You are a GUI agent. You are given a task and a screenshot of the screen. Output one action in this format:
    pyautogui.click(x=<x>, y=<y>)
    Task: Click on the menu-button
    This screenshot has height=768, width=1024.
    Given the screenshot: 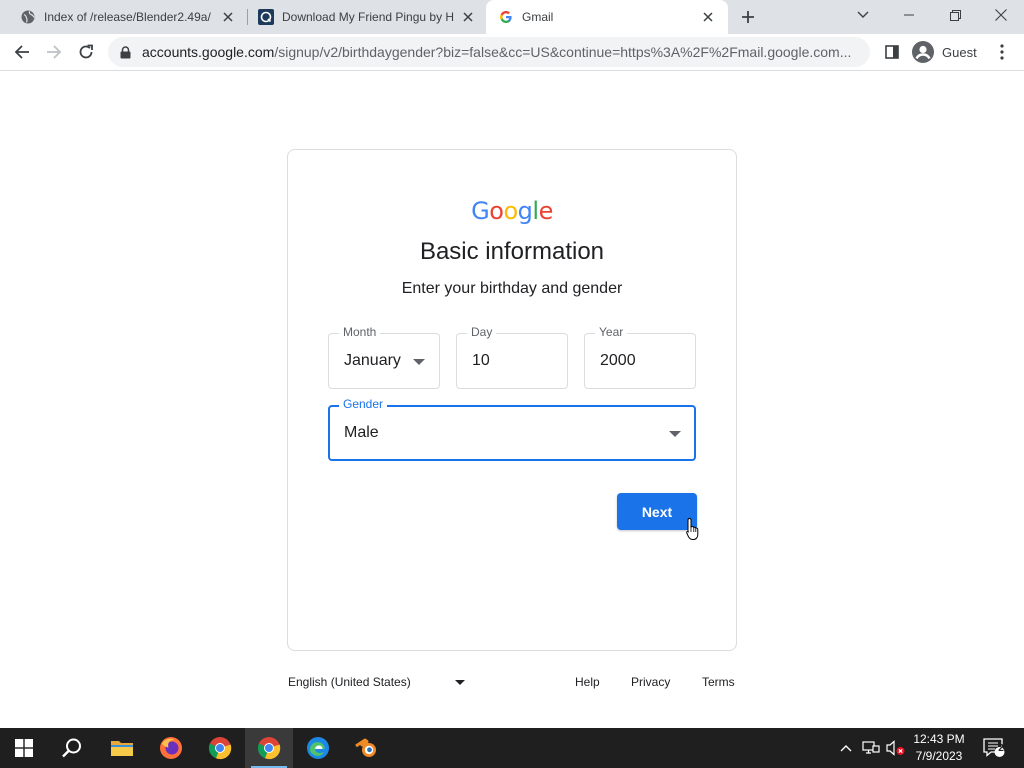 What is the action you would take?
    pyautogui.click(x=1002, y=52)
    